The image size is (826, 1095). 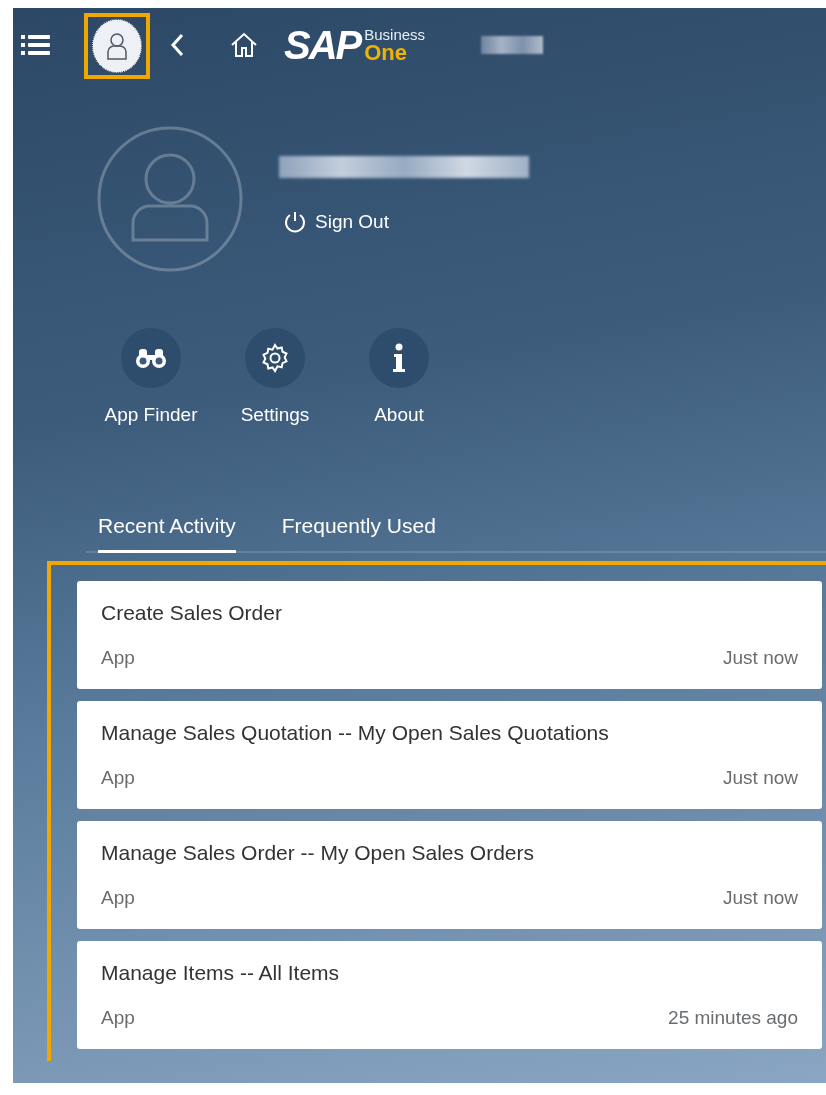 What do you see at coordinates (399, 377) in the screenshot?
I see `action-button: About` at bounding box center [399, 377].